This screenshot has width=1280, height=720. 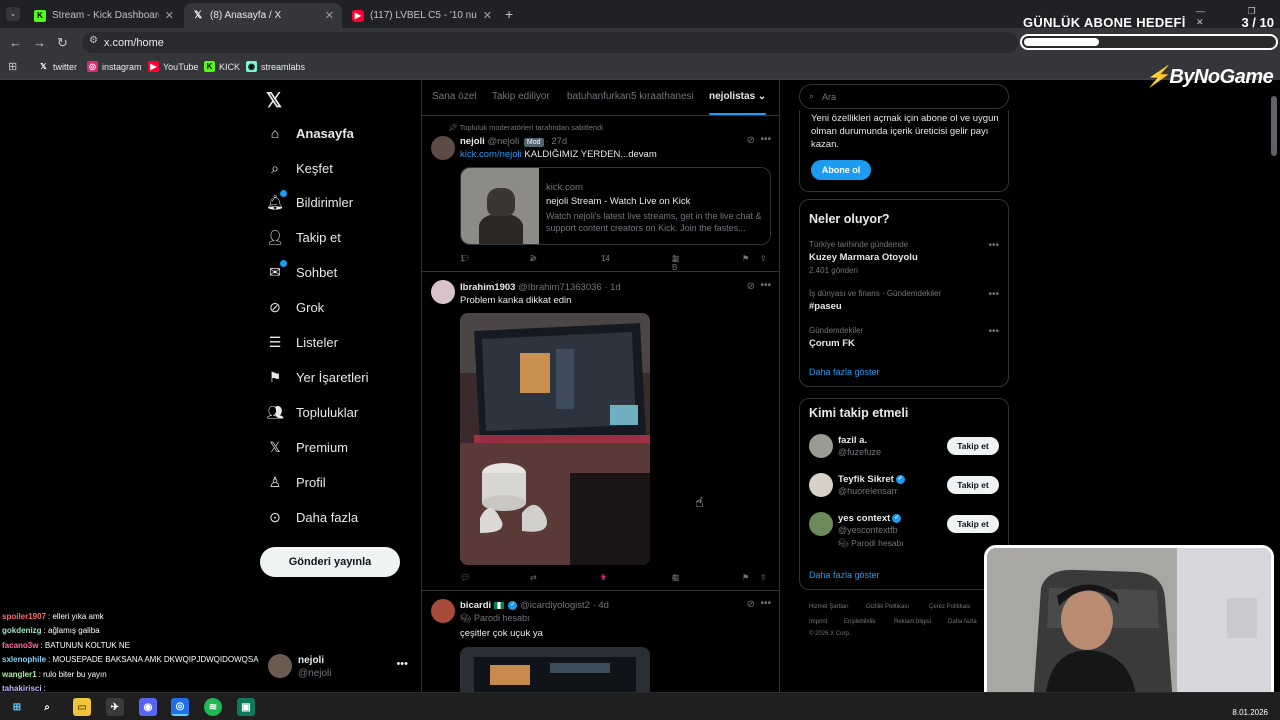 What do you see at coordinates (47, 707) in the screenshot?
I see `search-icon: ⌕` at bounding box center [47, 707].